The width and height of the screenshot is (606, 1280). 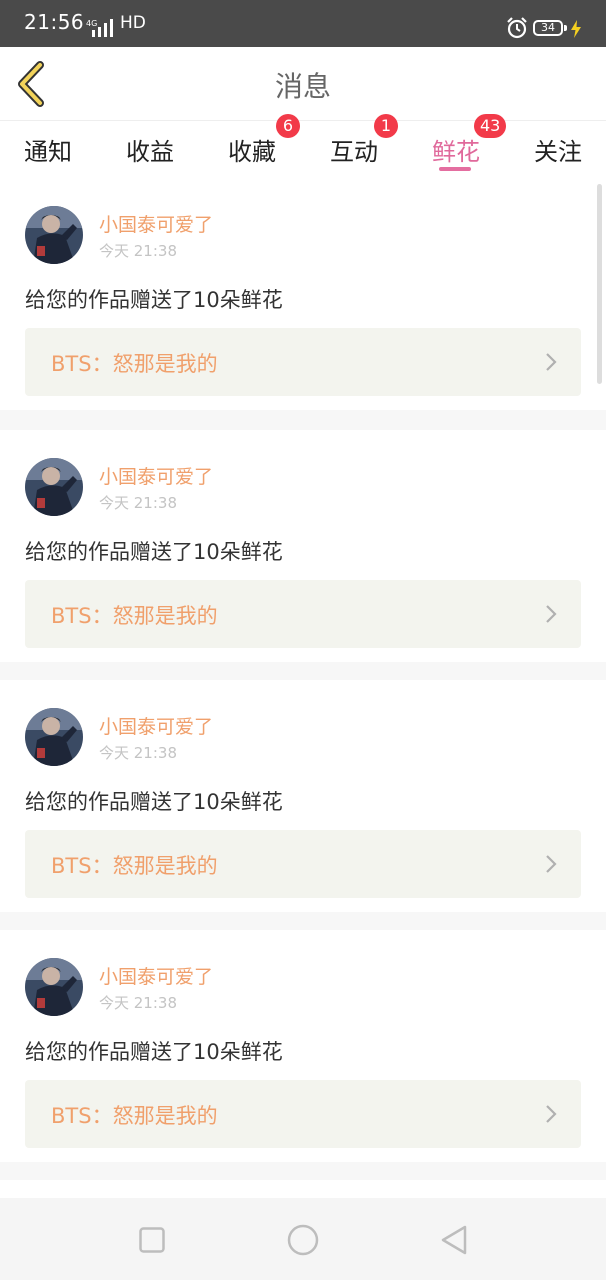 I want to click on active-tab-indicator, so click(x=455, y=169).